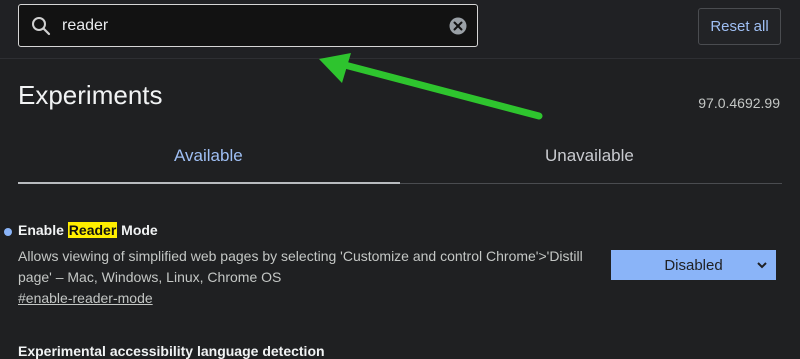 Image resolution: width=800 pixels, height=359 pixels. Describe the element at coordinates (739, 26) in the screenshot. I see `reset-all-button: Reset all` at that location.